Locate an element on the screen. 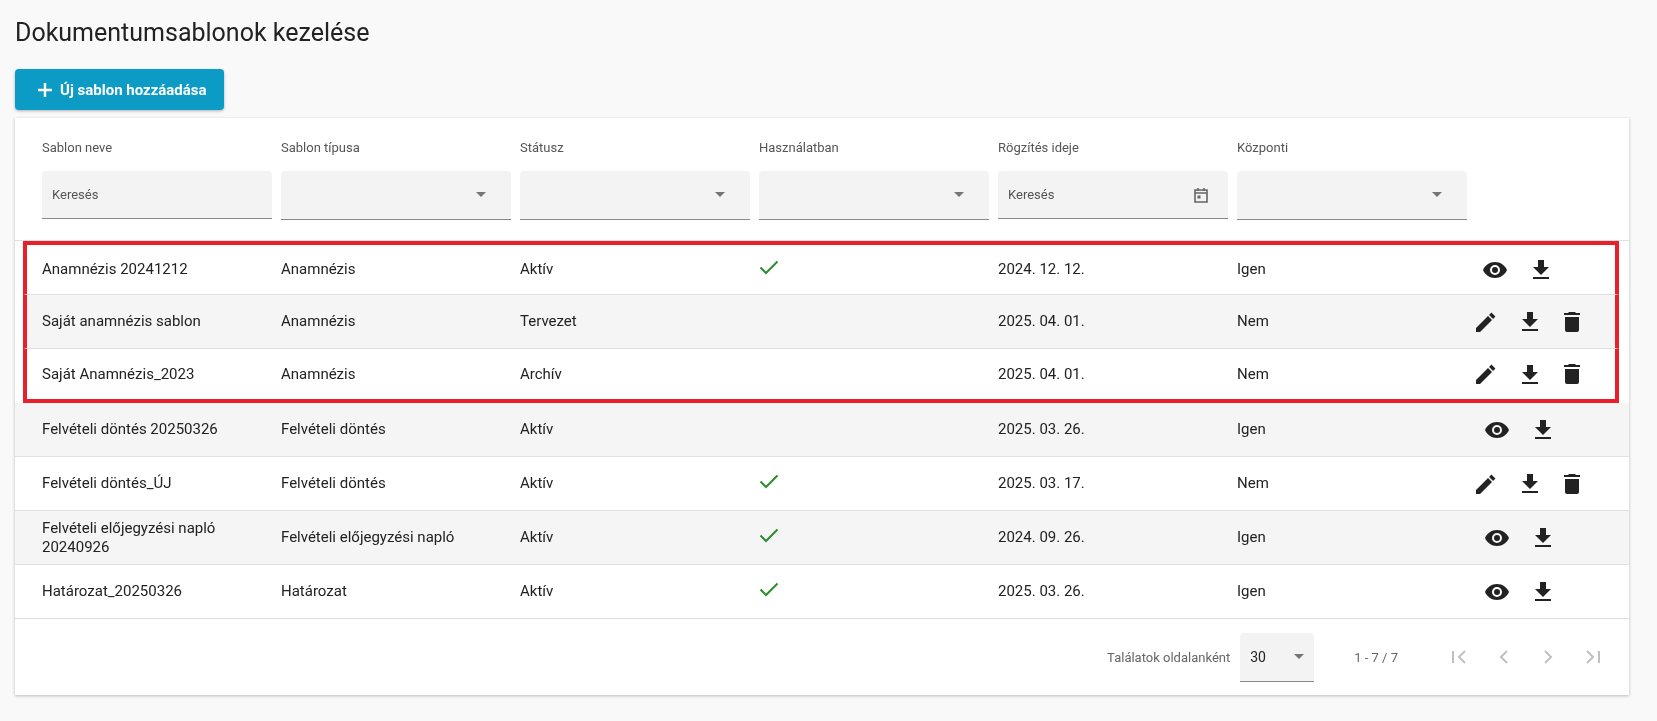 Image resolution: width=1657 pixels, height=721 pixels. first-page-icon is located at coordinates (1460, 657).